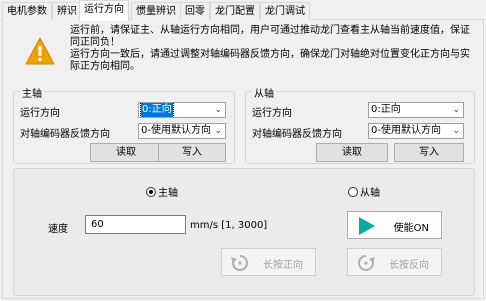 This screenshot has height=301, width=486. Describe the element at coordinates (409, 265) in the screenshot. I see `jog-reverse-label: 长按反向` at that location.